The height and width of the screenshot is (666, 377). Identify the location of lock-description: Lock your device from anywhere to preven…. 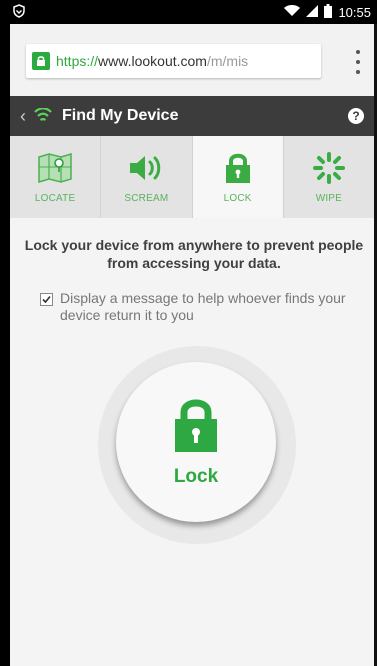
(194, 254).